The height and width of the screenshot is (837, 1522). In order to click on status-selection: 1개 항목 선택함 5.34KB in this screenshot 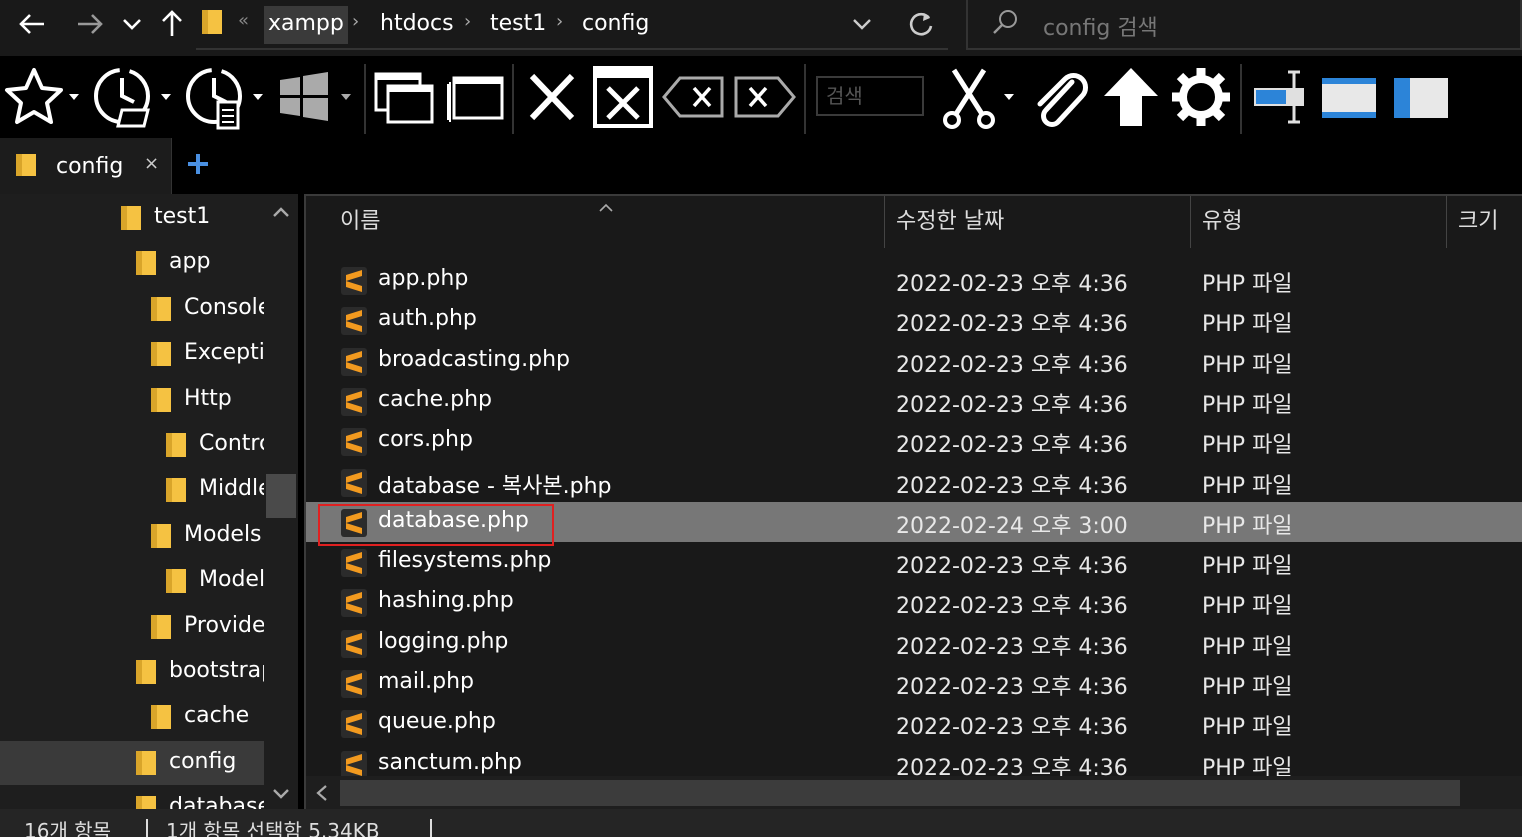, I will do `click(273, 828)`.